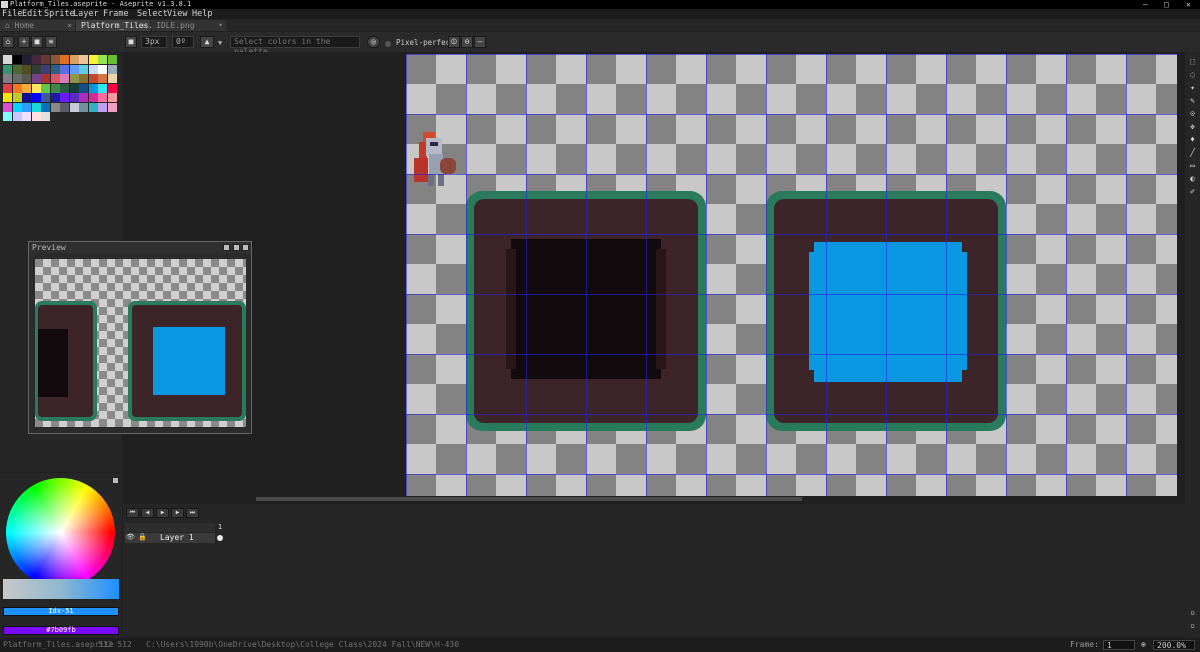 The image size is (1200, 652). I want to click on brush-angle-field: 0º, so click(183, 42).